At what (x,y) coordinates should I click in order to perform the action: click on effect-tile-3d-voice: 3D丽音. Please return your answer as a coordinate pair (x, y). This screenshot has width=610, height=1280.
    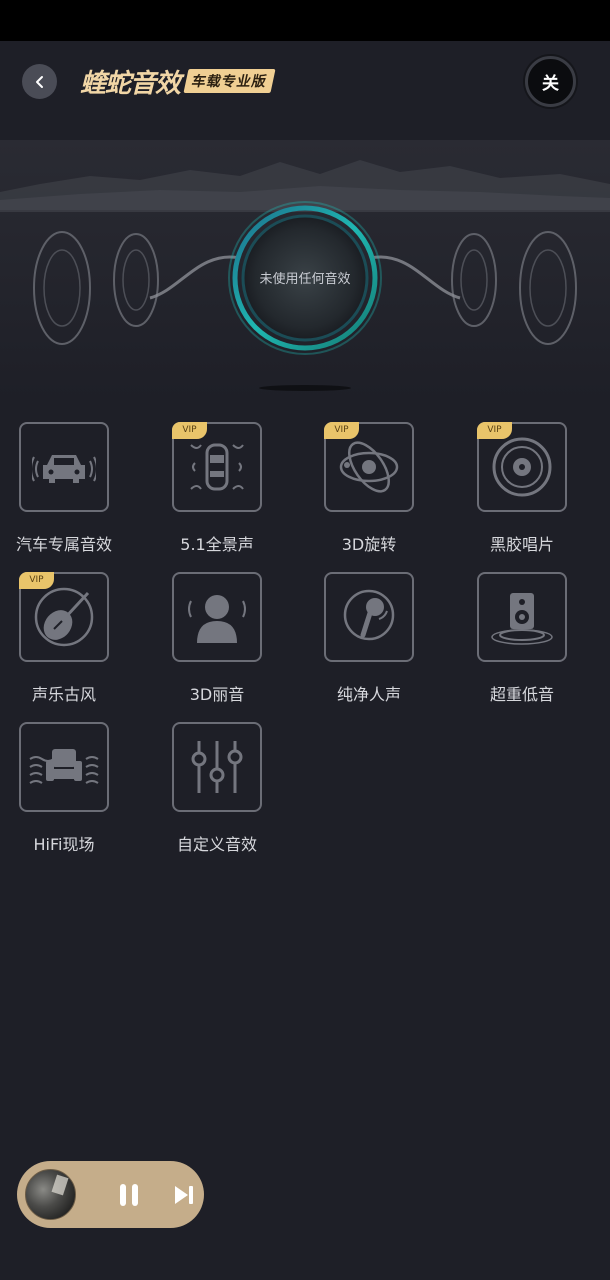
    Looking at the image, I should click on (217, 638).